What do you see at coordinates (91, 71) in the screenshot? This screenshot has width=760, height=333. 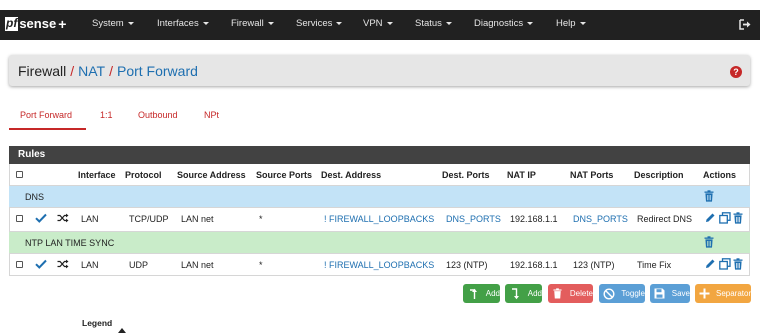 I see `breadcrumb-nat-link: NAT` at bounding box center [91, 71].